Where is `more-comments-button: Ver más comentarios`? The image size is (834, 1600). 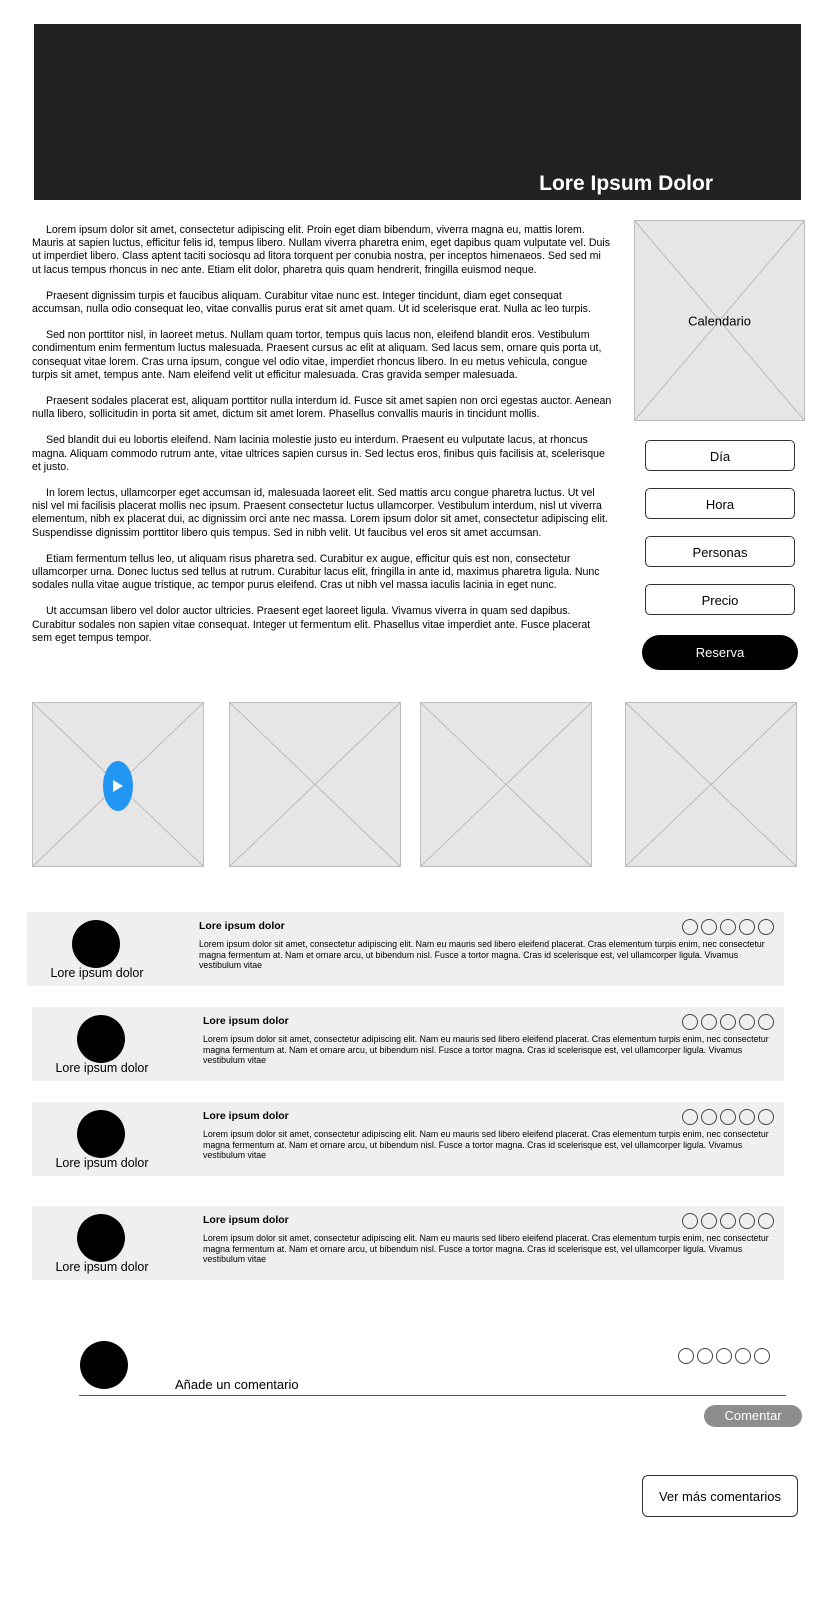
more-comments-button: Ver más comentarios is located at coordinates (720, 1496).